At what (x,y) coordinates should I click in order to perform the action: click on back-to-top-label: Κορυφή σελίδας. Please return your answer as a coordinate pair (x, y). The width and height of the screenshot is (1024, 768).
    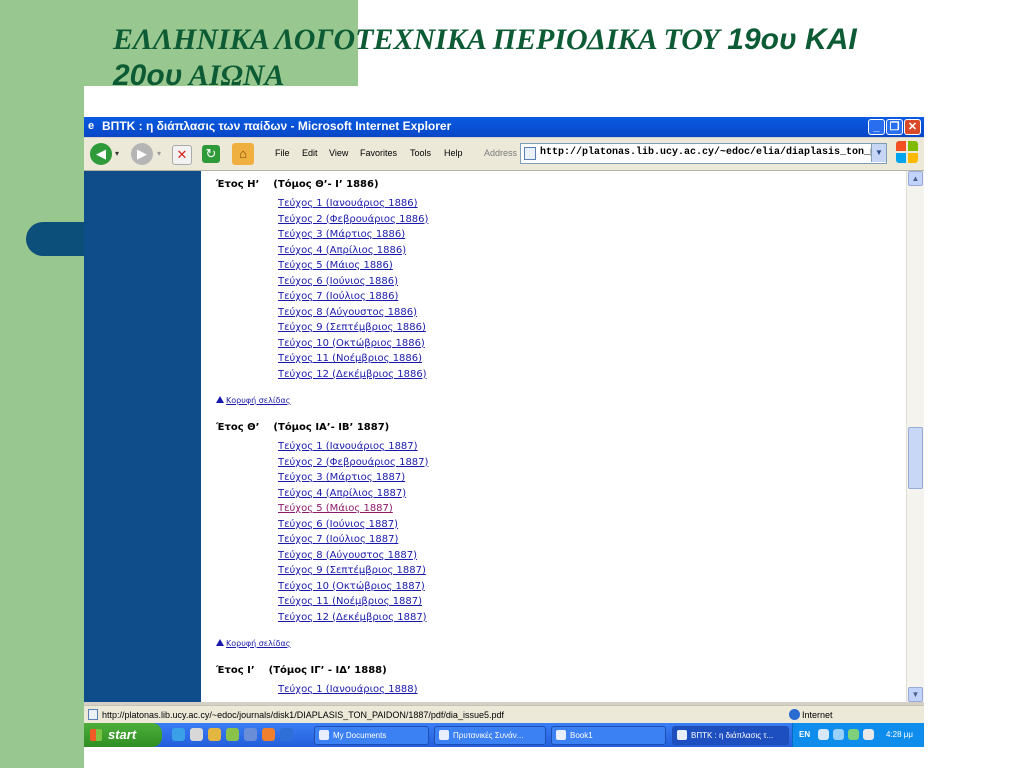
    Looking at the image, I should click on (258, 400).